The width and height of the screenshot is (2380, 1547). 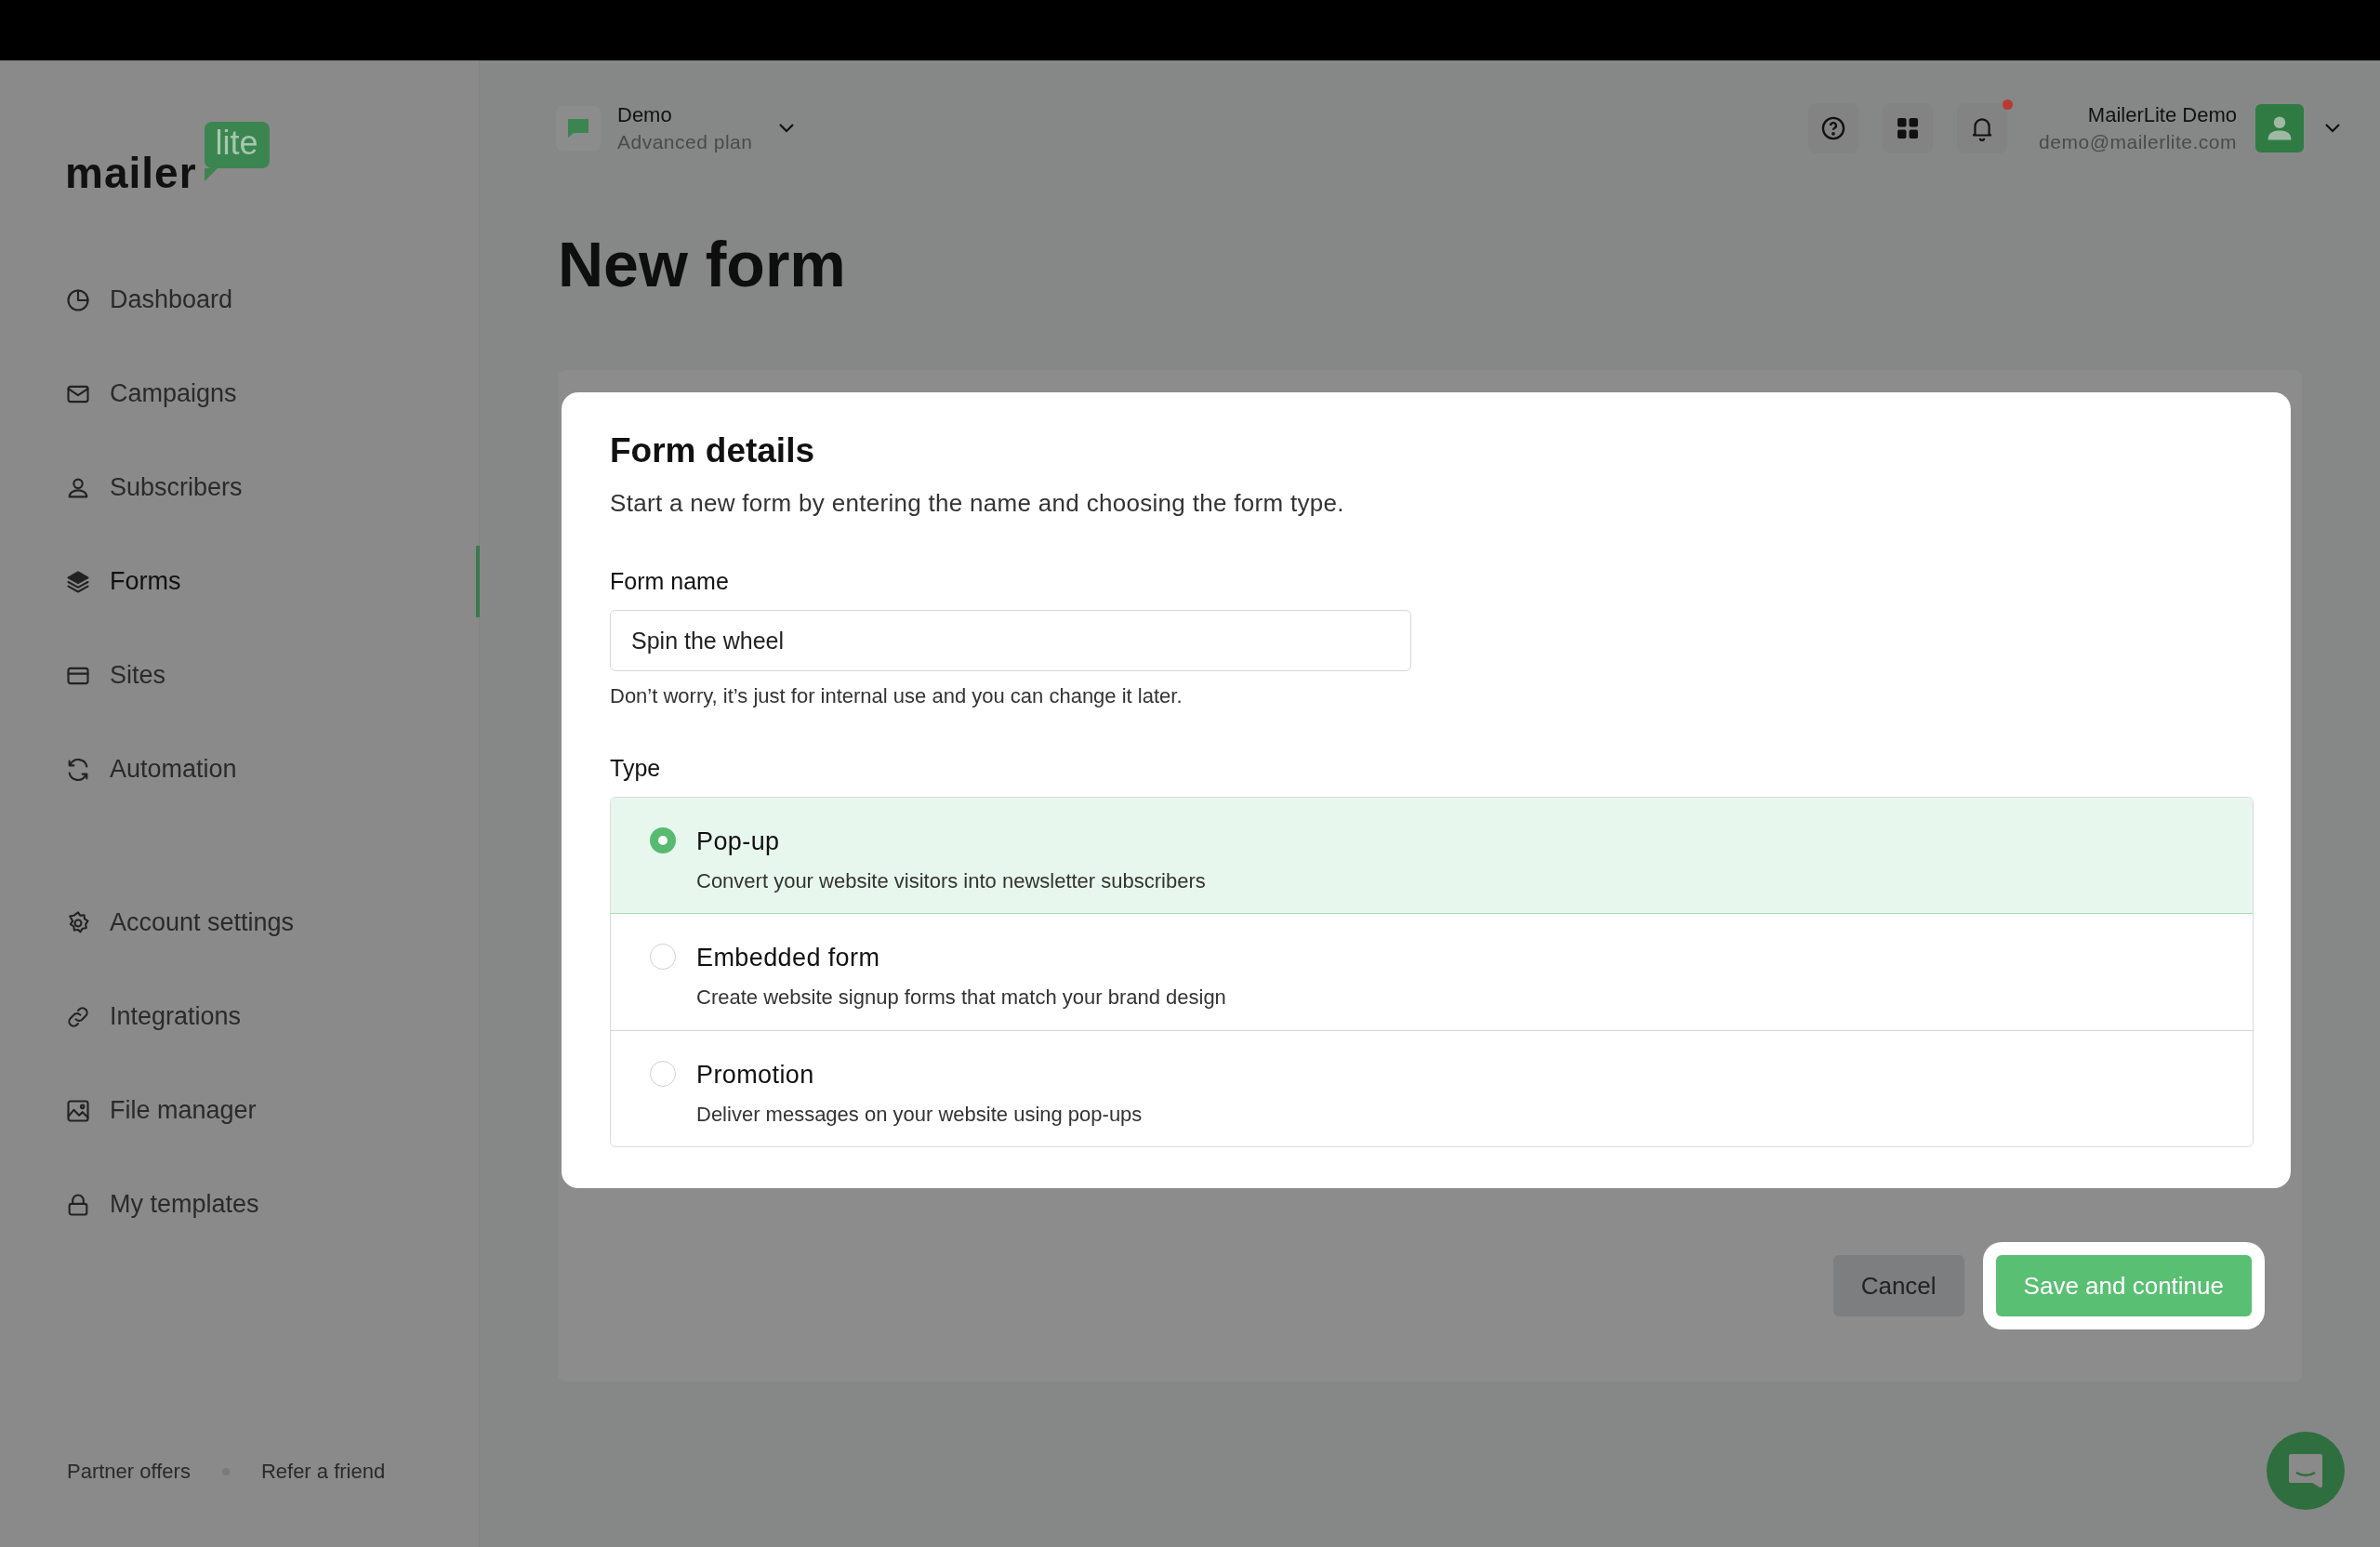 What do you see at coordinates (78, 1110) in the screenshot?
I see `image-icon` at bounding box center [78, 1110].